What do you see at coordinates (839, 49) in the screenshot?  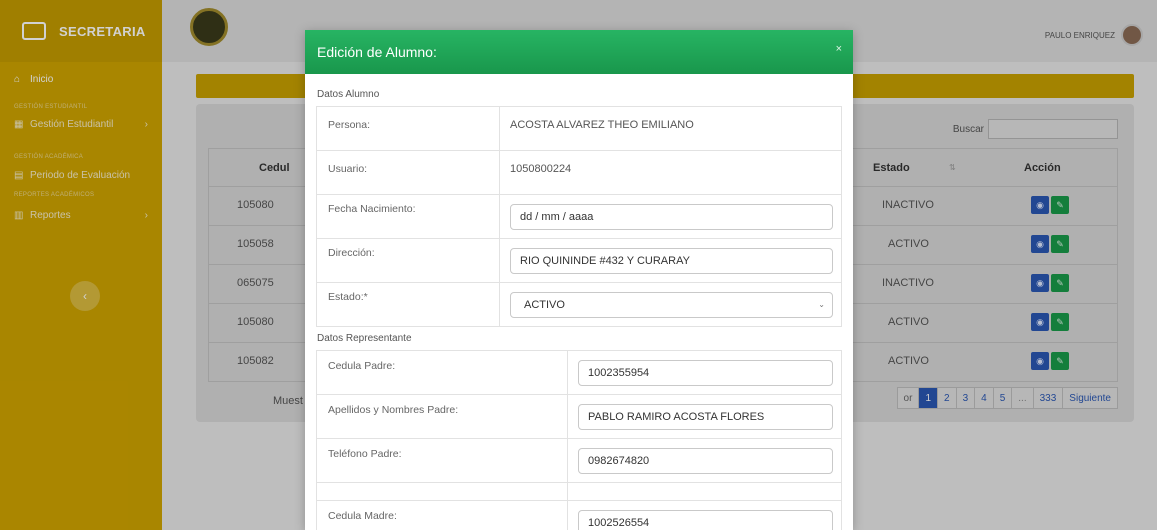 I see `close-icon: ×` at bounding box center [839, 49].